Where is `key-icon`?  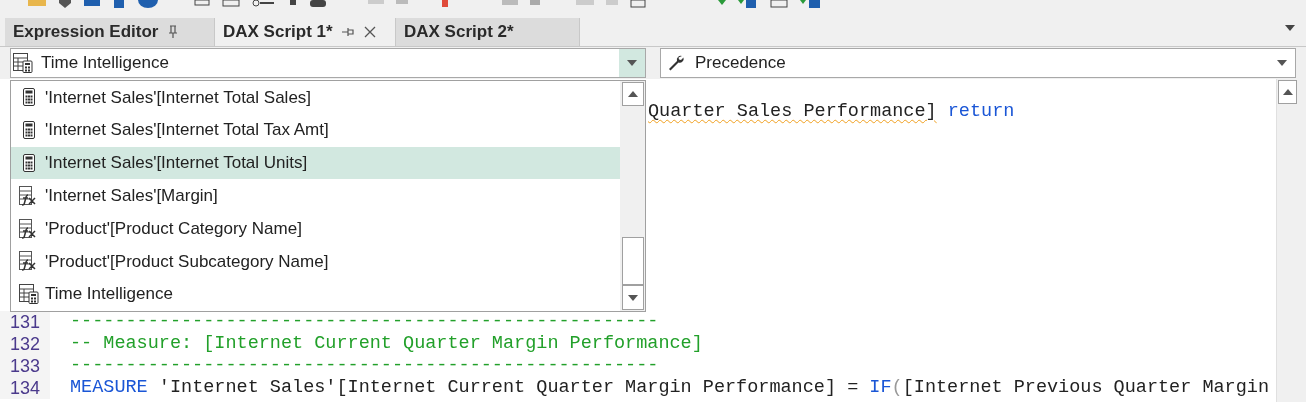 key-icon is located at coordinates (263, 4).